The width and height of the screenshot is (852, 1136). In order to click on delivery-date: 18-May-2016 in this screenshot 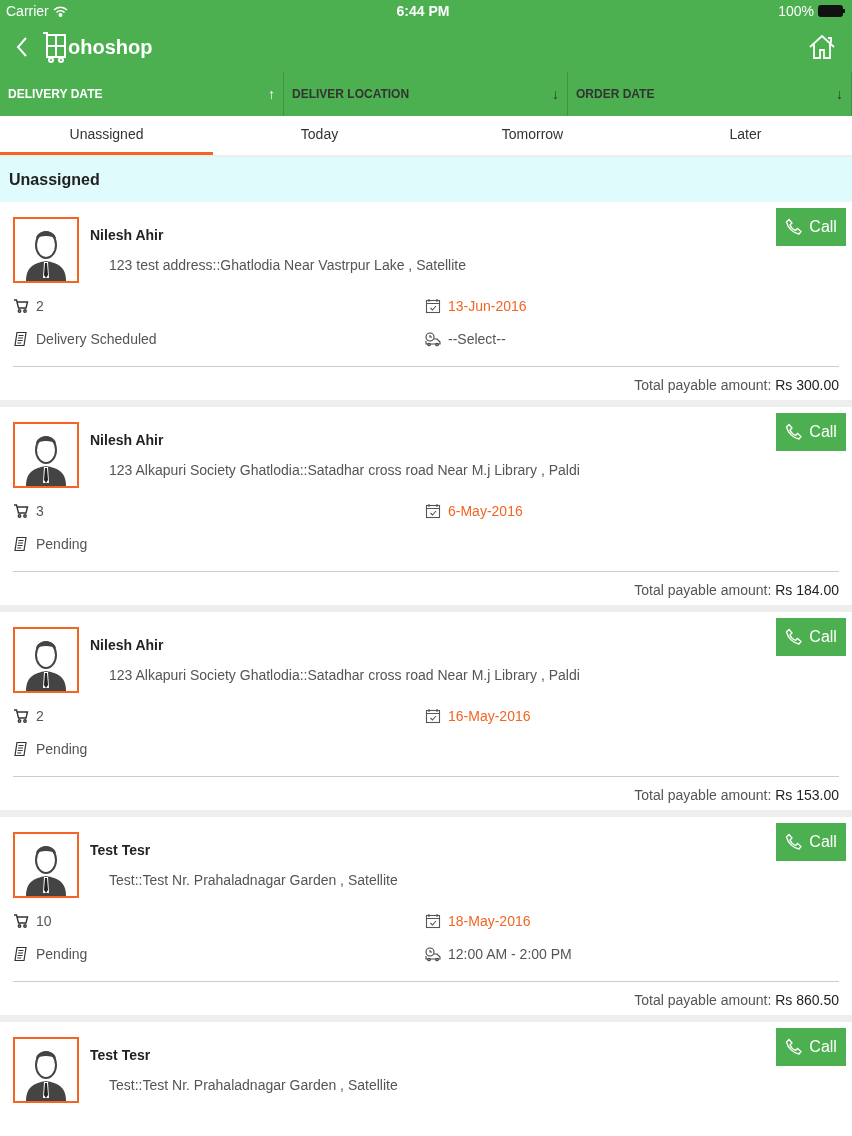, I will do `click(489, 921)`.